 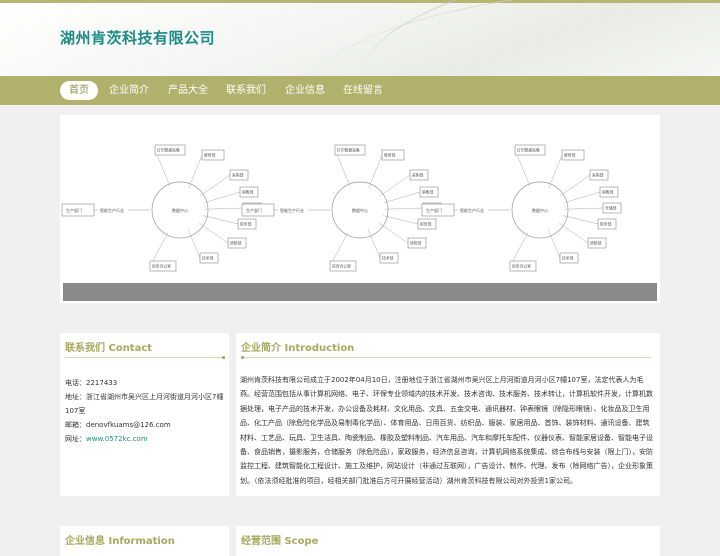 What do you see at coordinates (91, 383) in the screenshot?
I see `contact-phone: 电话：2217433` at bounding box center [91, 383].